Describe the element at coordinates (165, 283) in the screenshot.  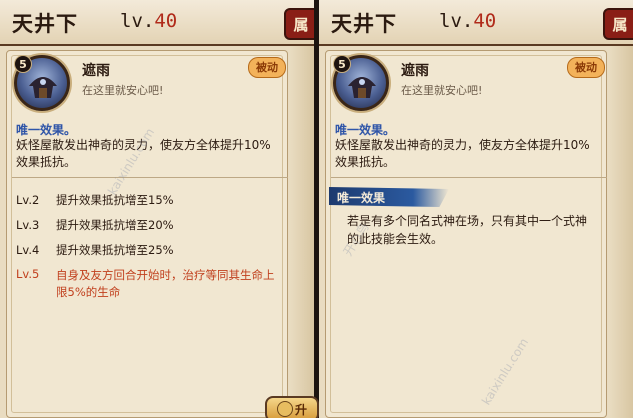
I see `upgrade-text: 自身及友方回合开始时，治疗等同其生命上限5%的生命` at that location.